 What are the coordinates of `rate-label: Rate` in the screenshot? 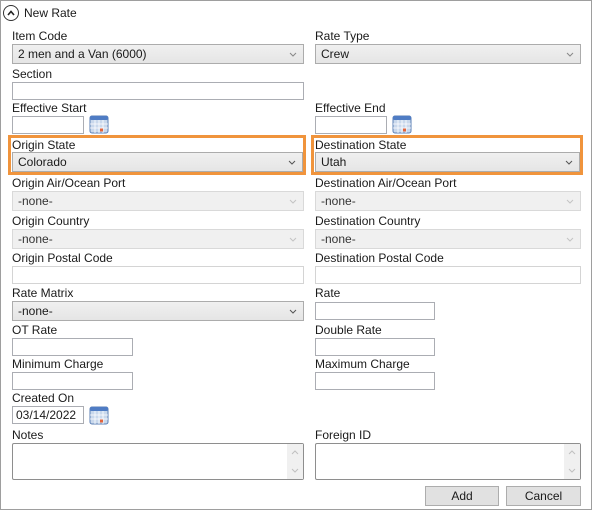 It's located at (328, 293).